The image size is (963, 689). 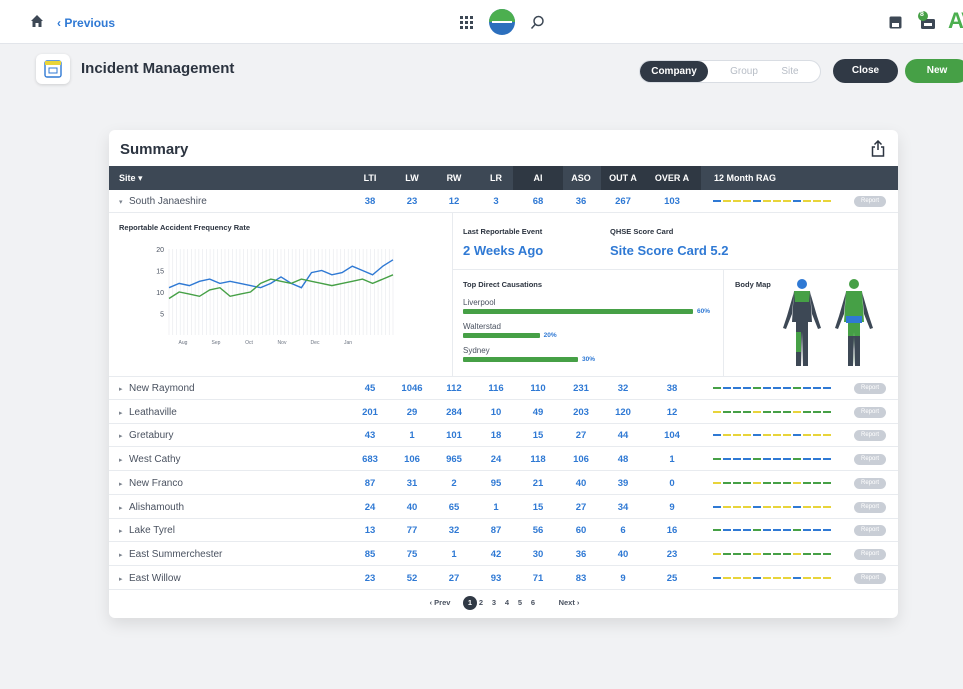 What do you see at coordinates (581, 178) in the screenshot?
I see `column-aso: ASO` at bounding box center [581, 178].